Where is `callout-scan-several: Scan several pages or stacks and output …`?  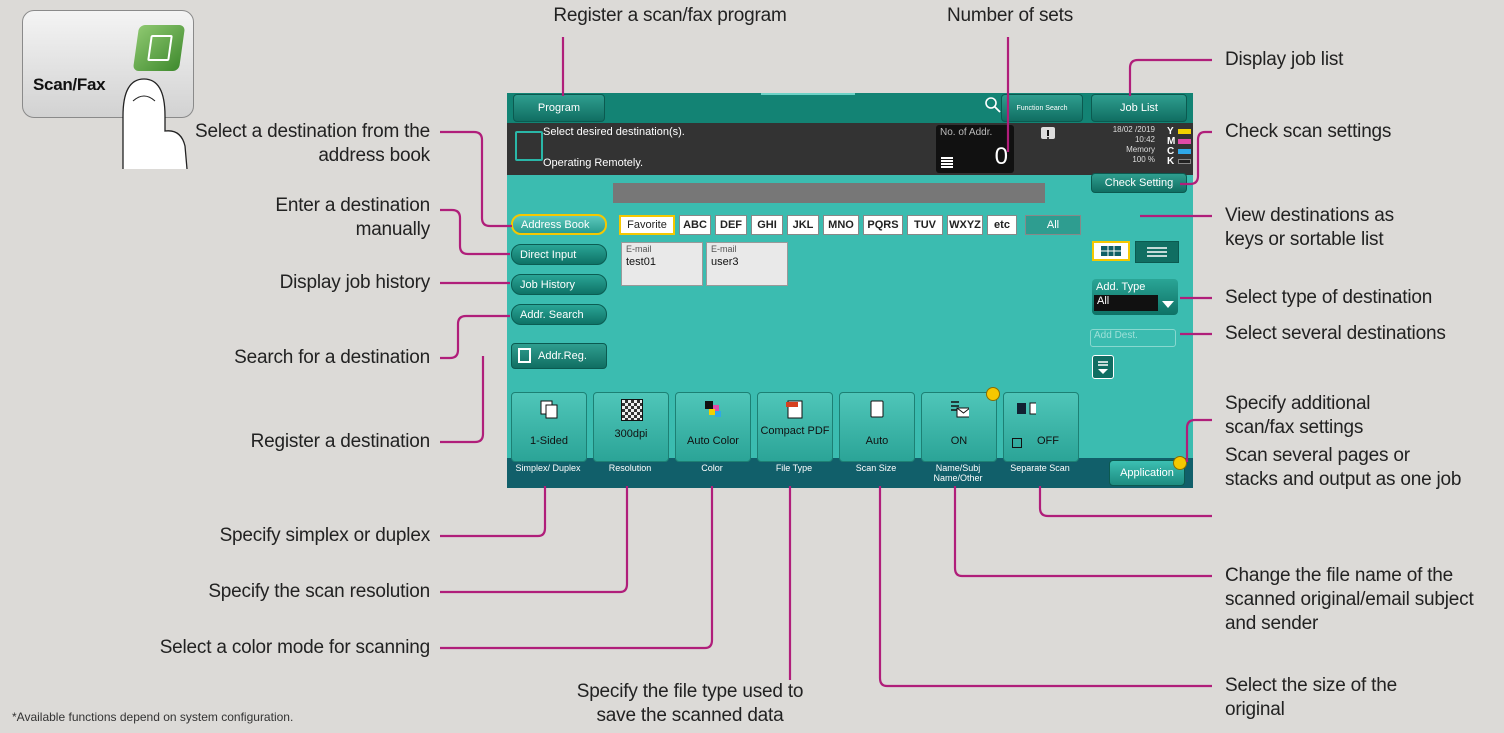
callout-scan-several: Scan several pages or stacks and output … is located at coordinates (1343, 467).